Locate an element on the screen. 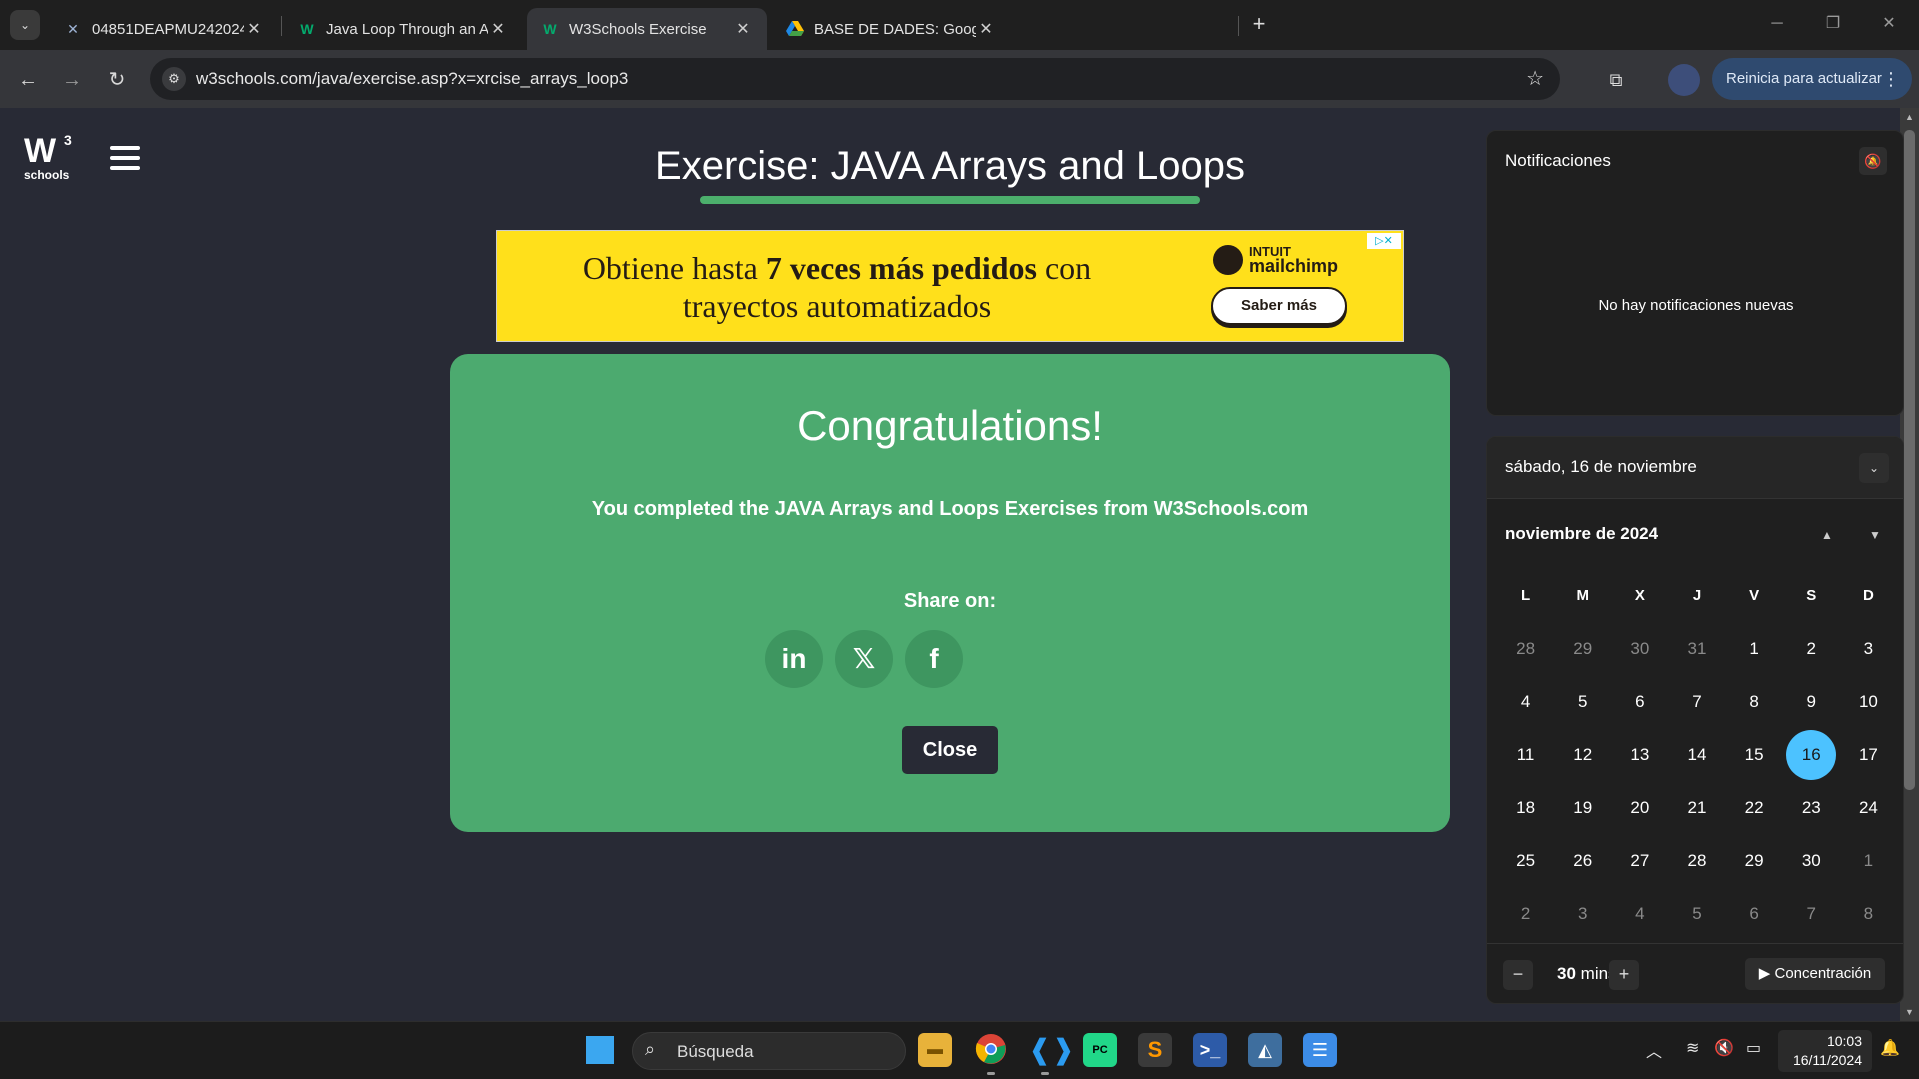 The image size is (1919, 1079). calendar-day: 10 is located at coordinates (1868, 702).